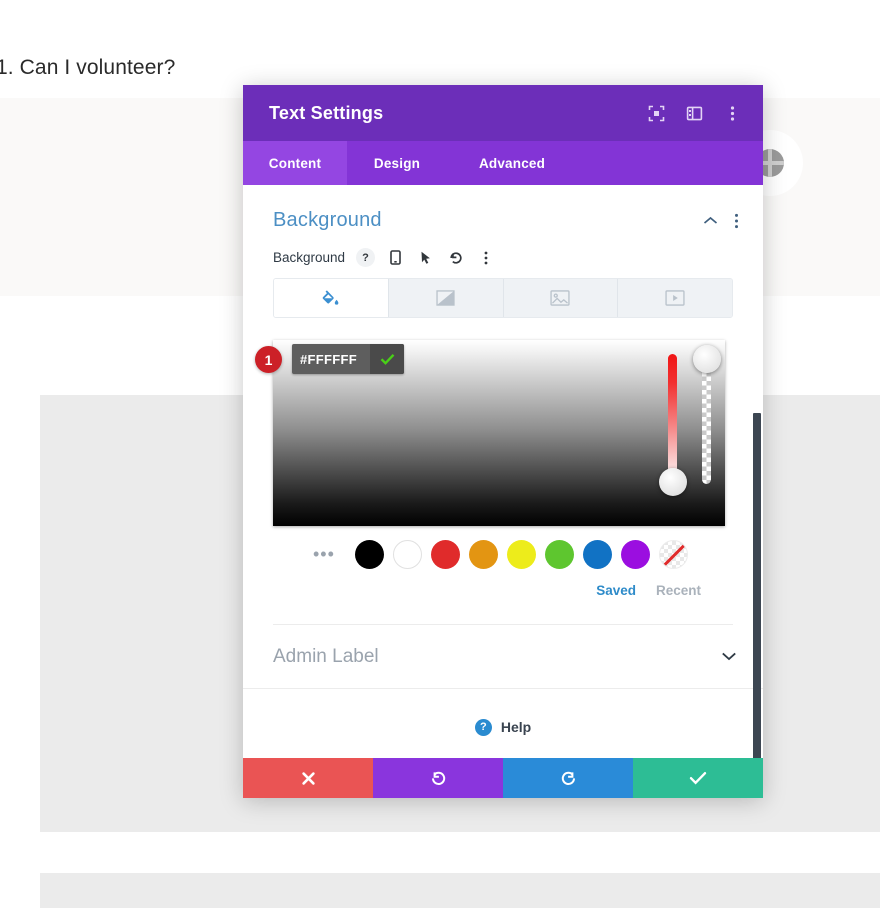 This screenshot has width=880, height=908. What do you see at coordinates (490, 433) in the screenshot?
I see `saturation-value-area: 1` at bounding box center [490, 433].